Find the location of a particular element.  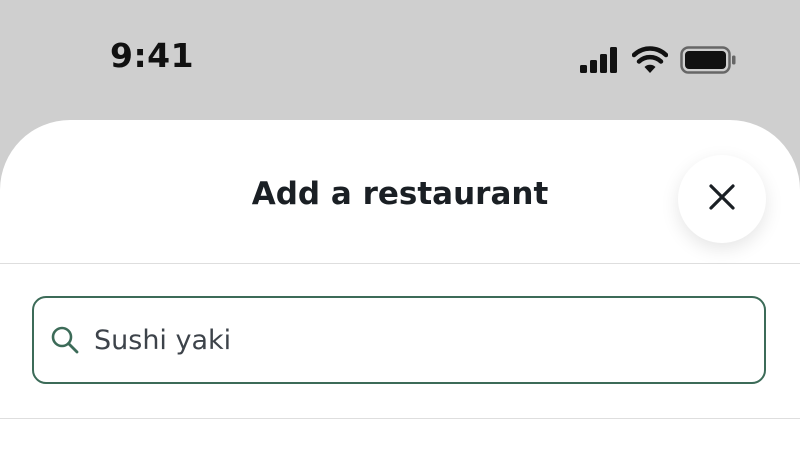

status-icons is located at coordinates (658, 60).